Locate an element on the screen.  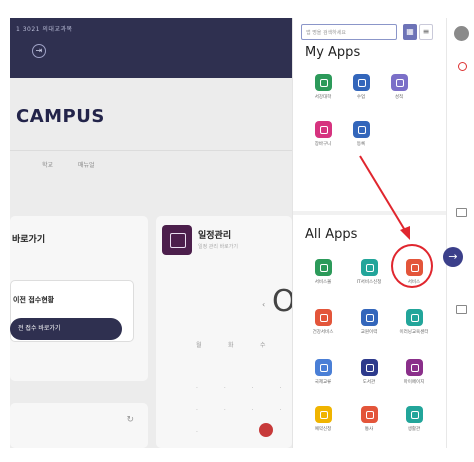
app-all-9: 예약신청 is located at coordinates (323, 419).